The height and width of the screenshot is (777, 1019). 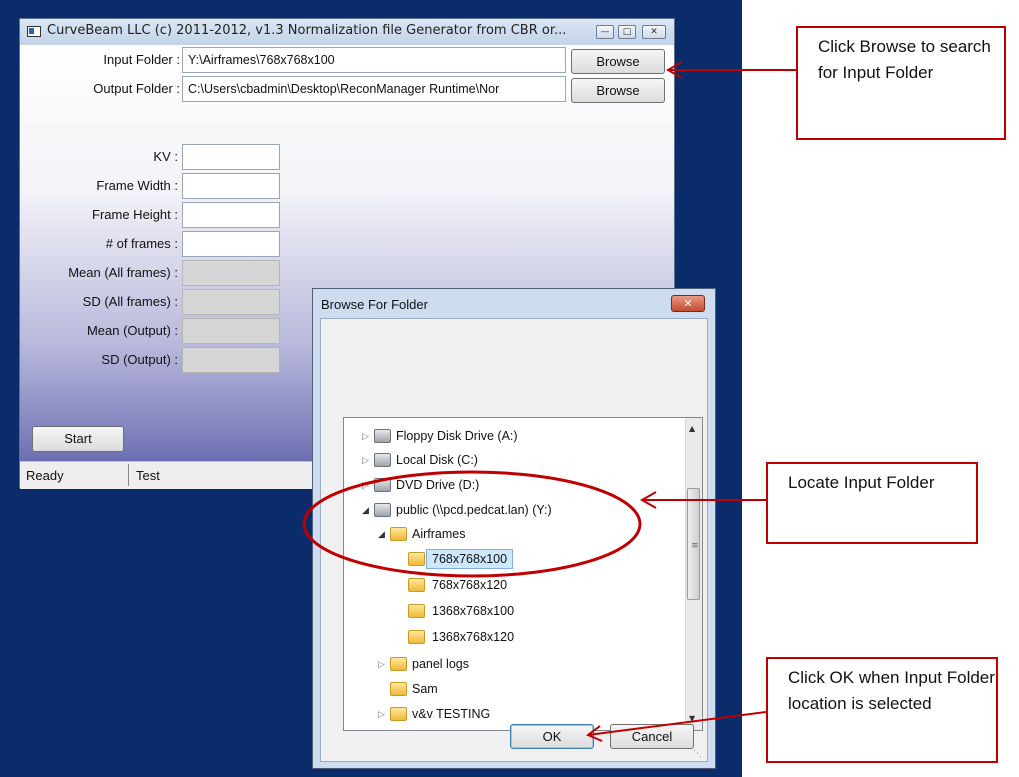 What do you see at coordinates (472, 524) in the screenshot?
I see `highlight-ellipse` at bounding box center [472, 524].